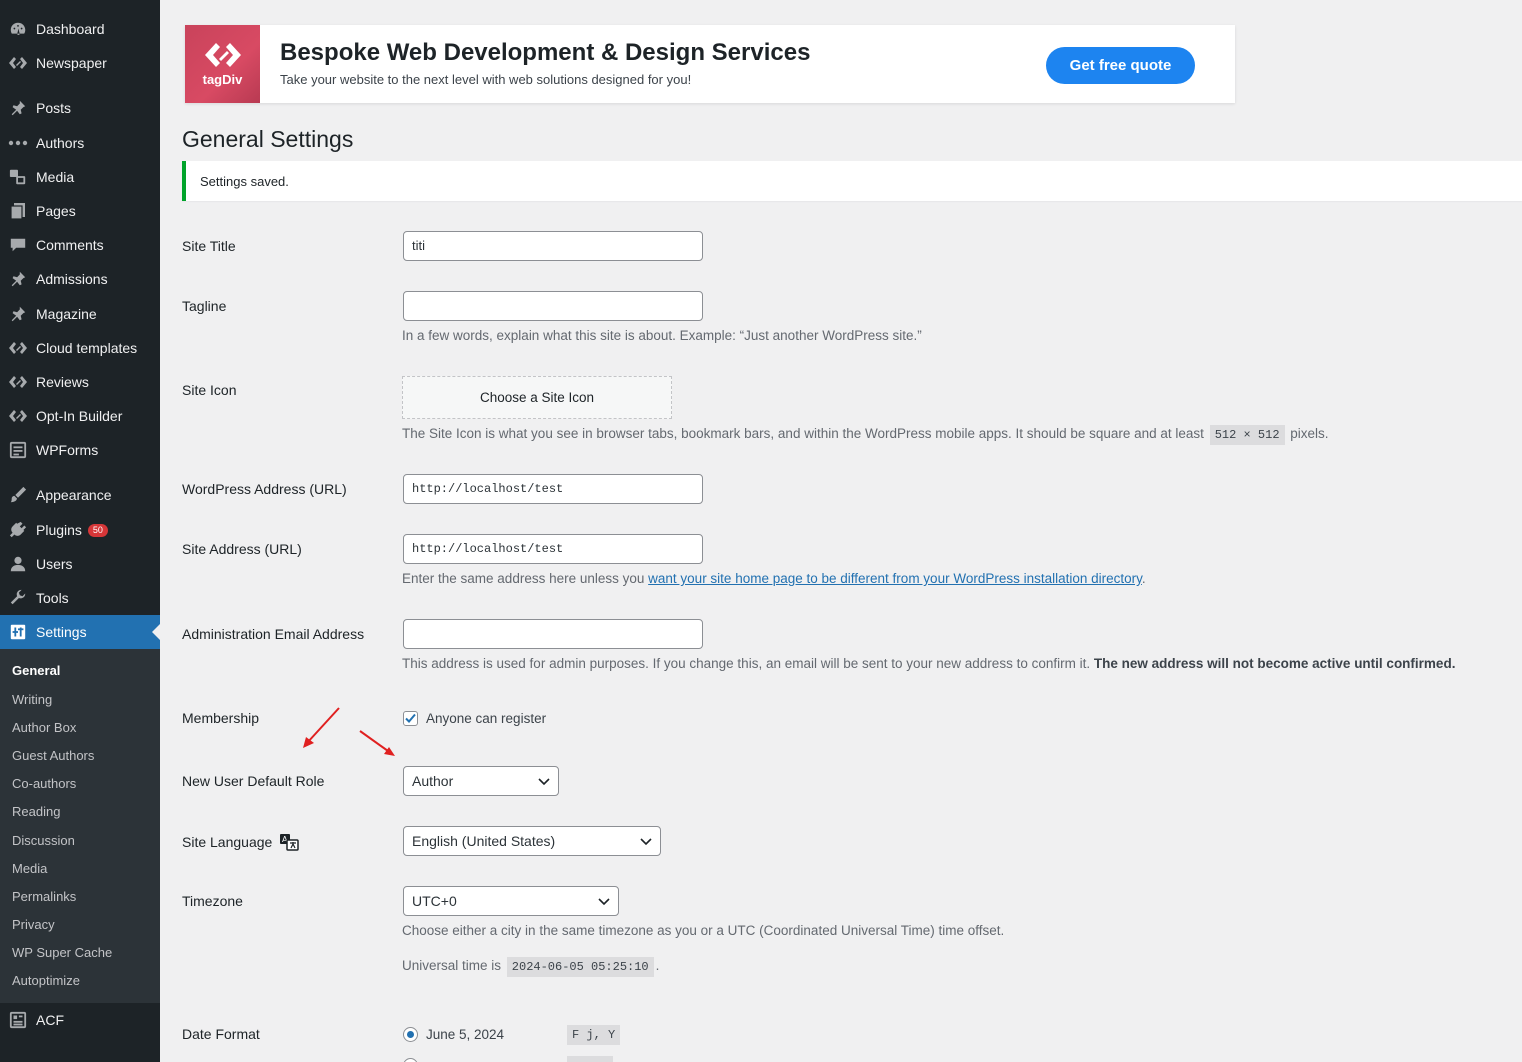 This screenshot has height=1062, width=1522. I want to click on submenu-item-general: General, so click(36, 670).